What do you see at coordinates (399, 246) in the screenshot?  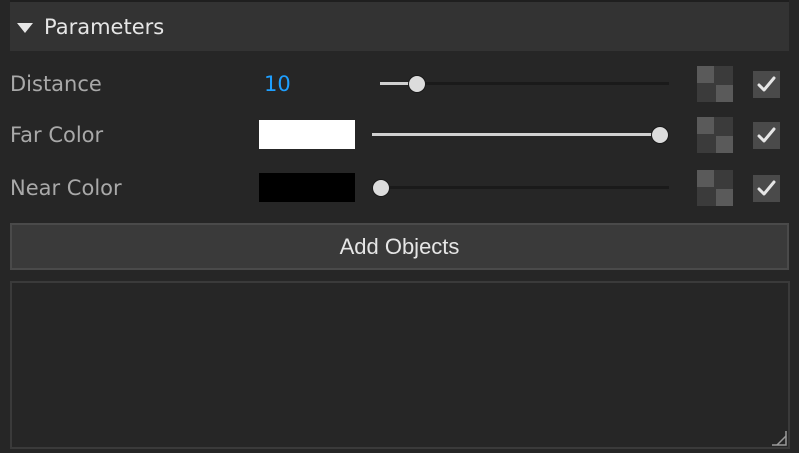 I see `add-objects-button: Add Objects` at bounding box center [399, 246].